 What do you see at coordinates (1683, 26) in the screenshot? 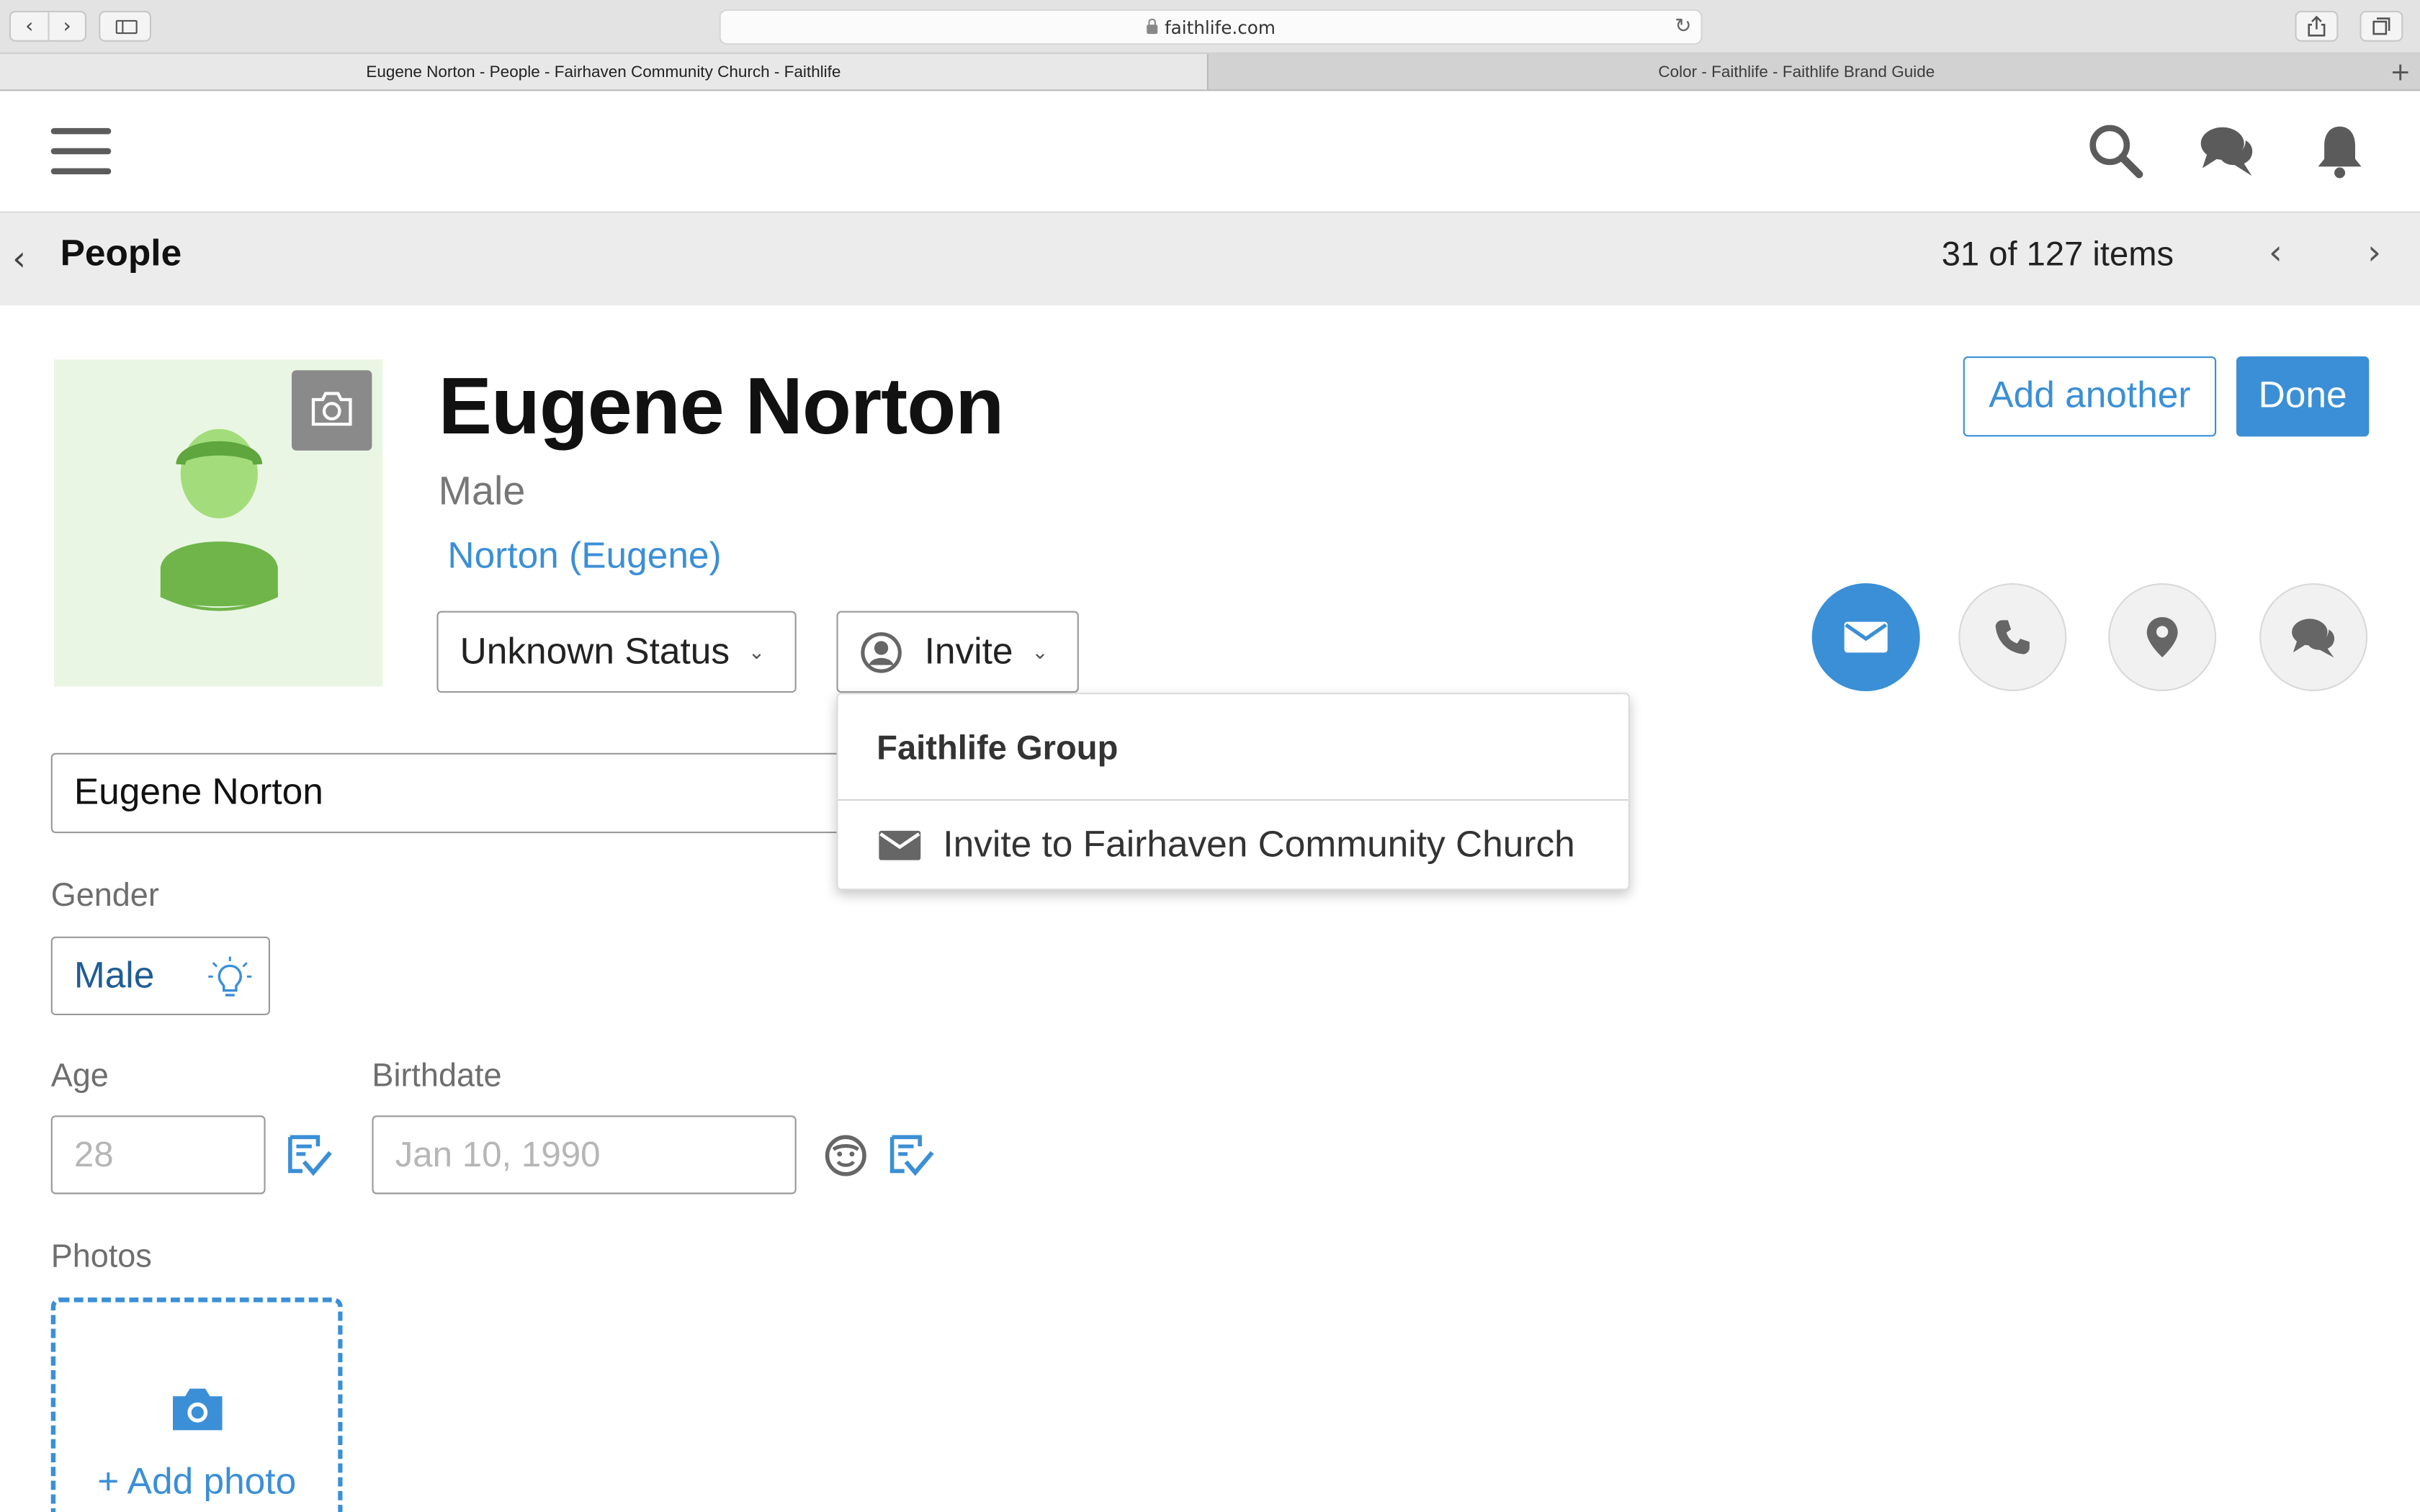
I see `reload-icon: ↻` at bounding box center [1683, 26].